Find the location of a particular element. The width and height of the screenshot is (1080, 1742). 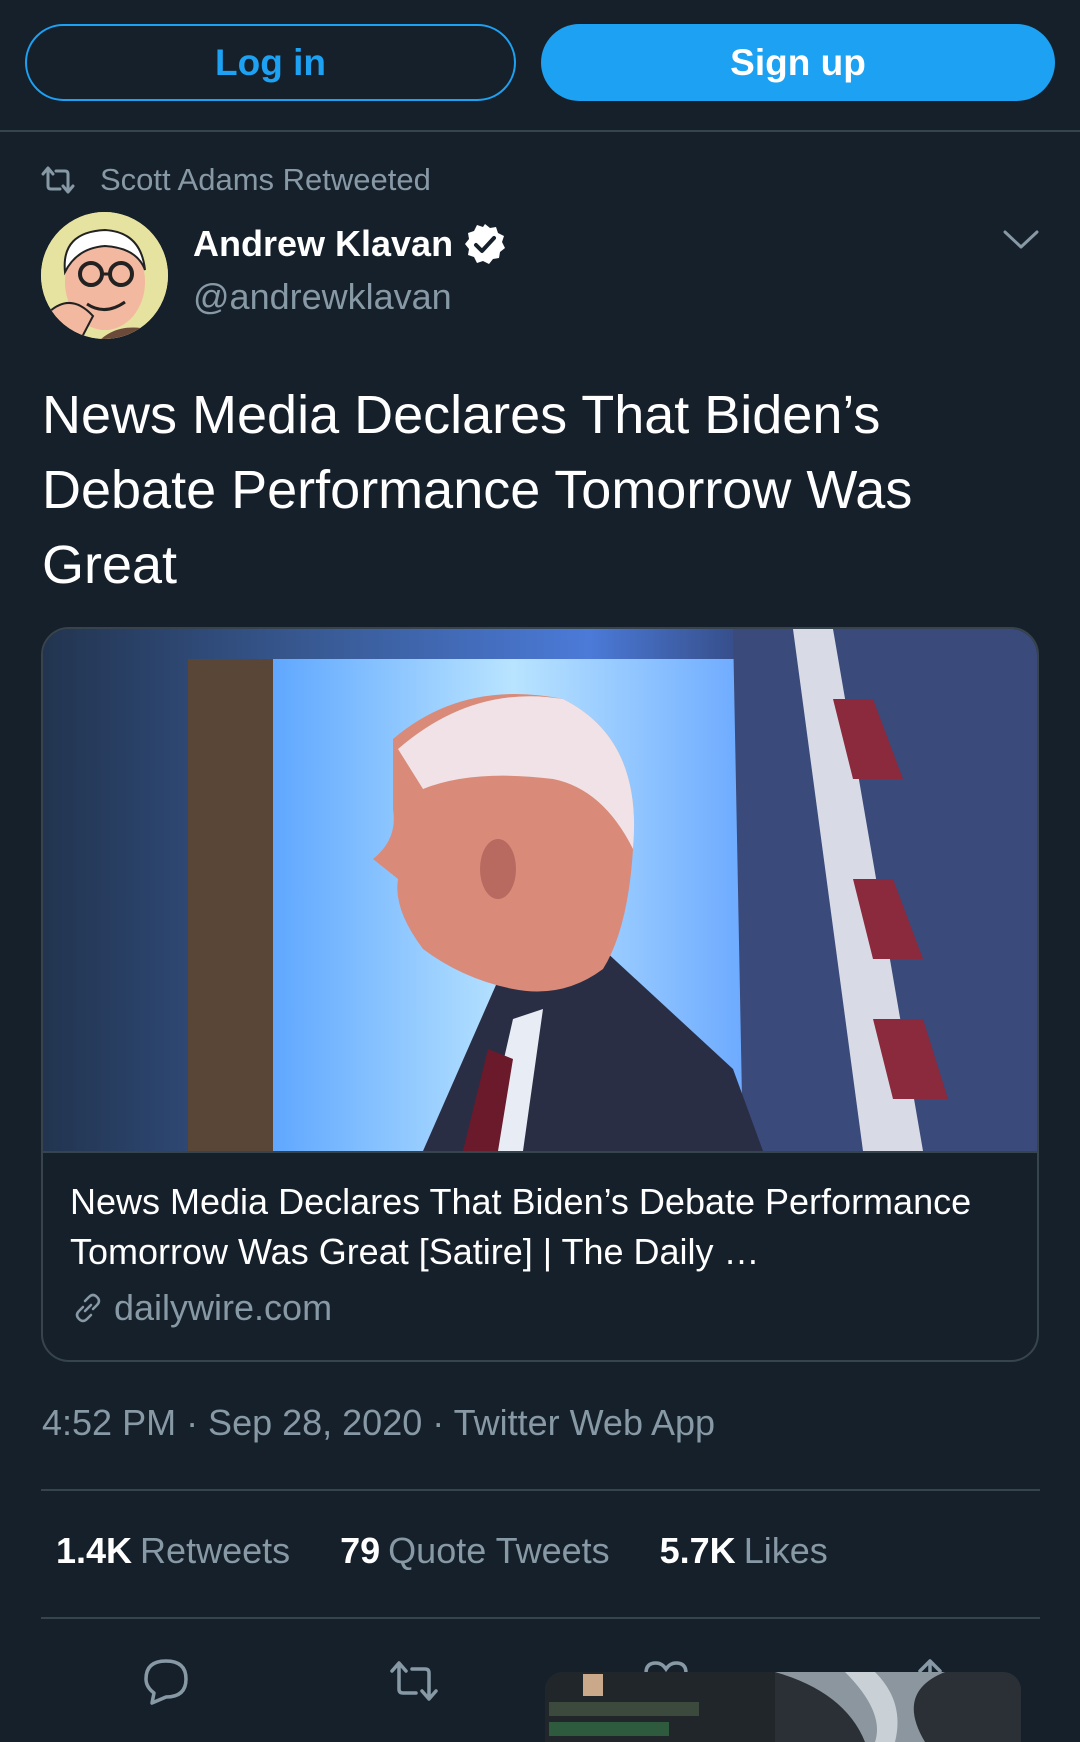

chevron-down-icon is located at coordinates (1021, 240).